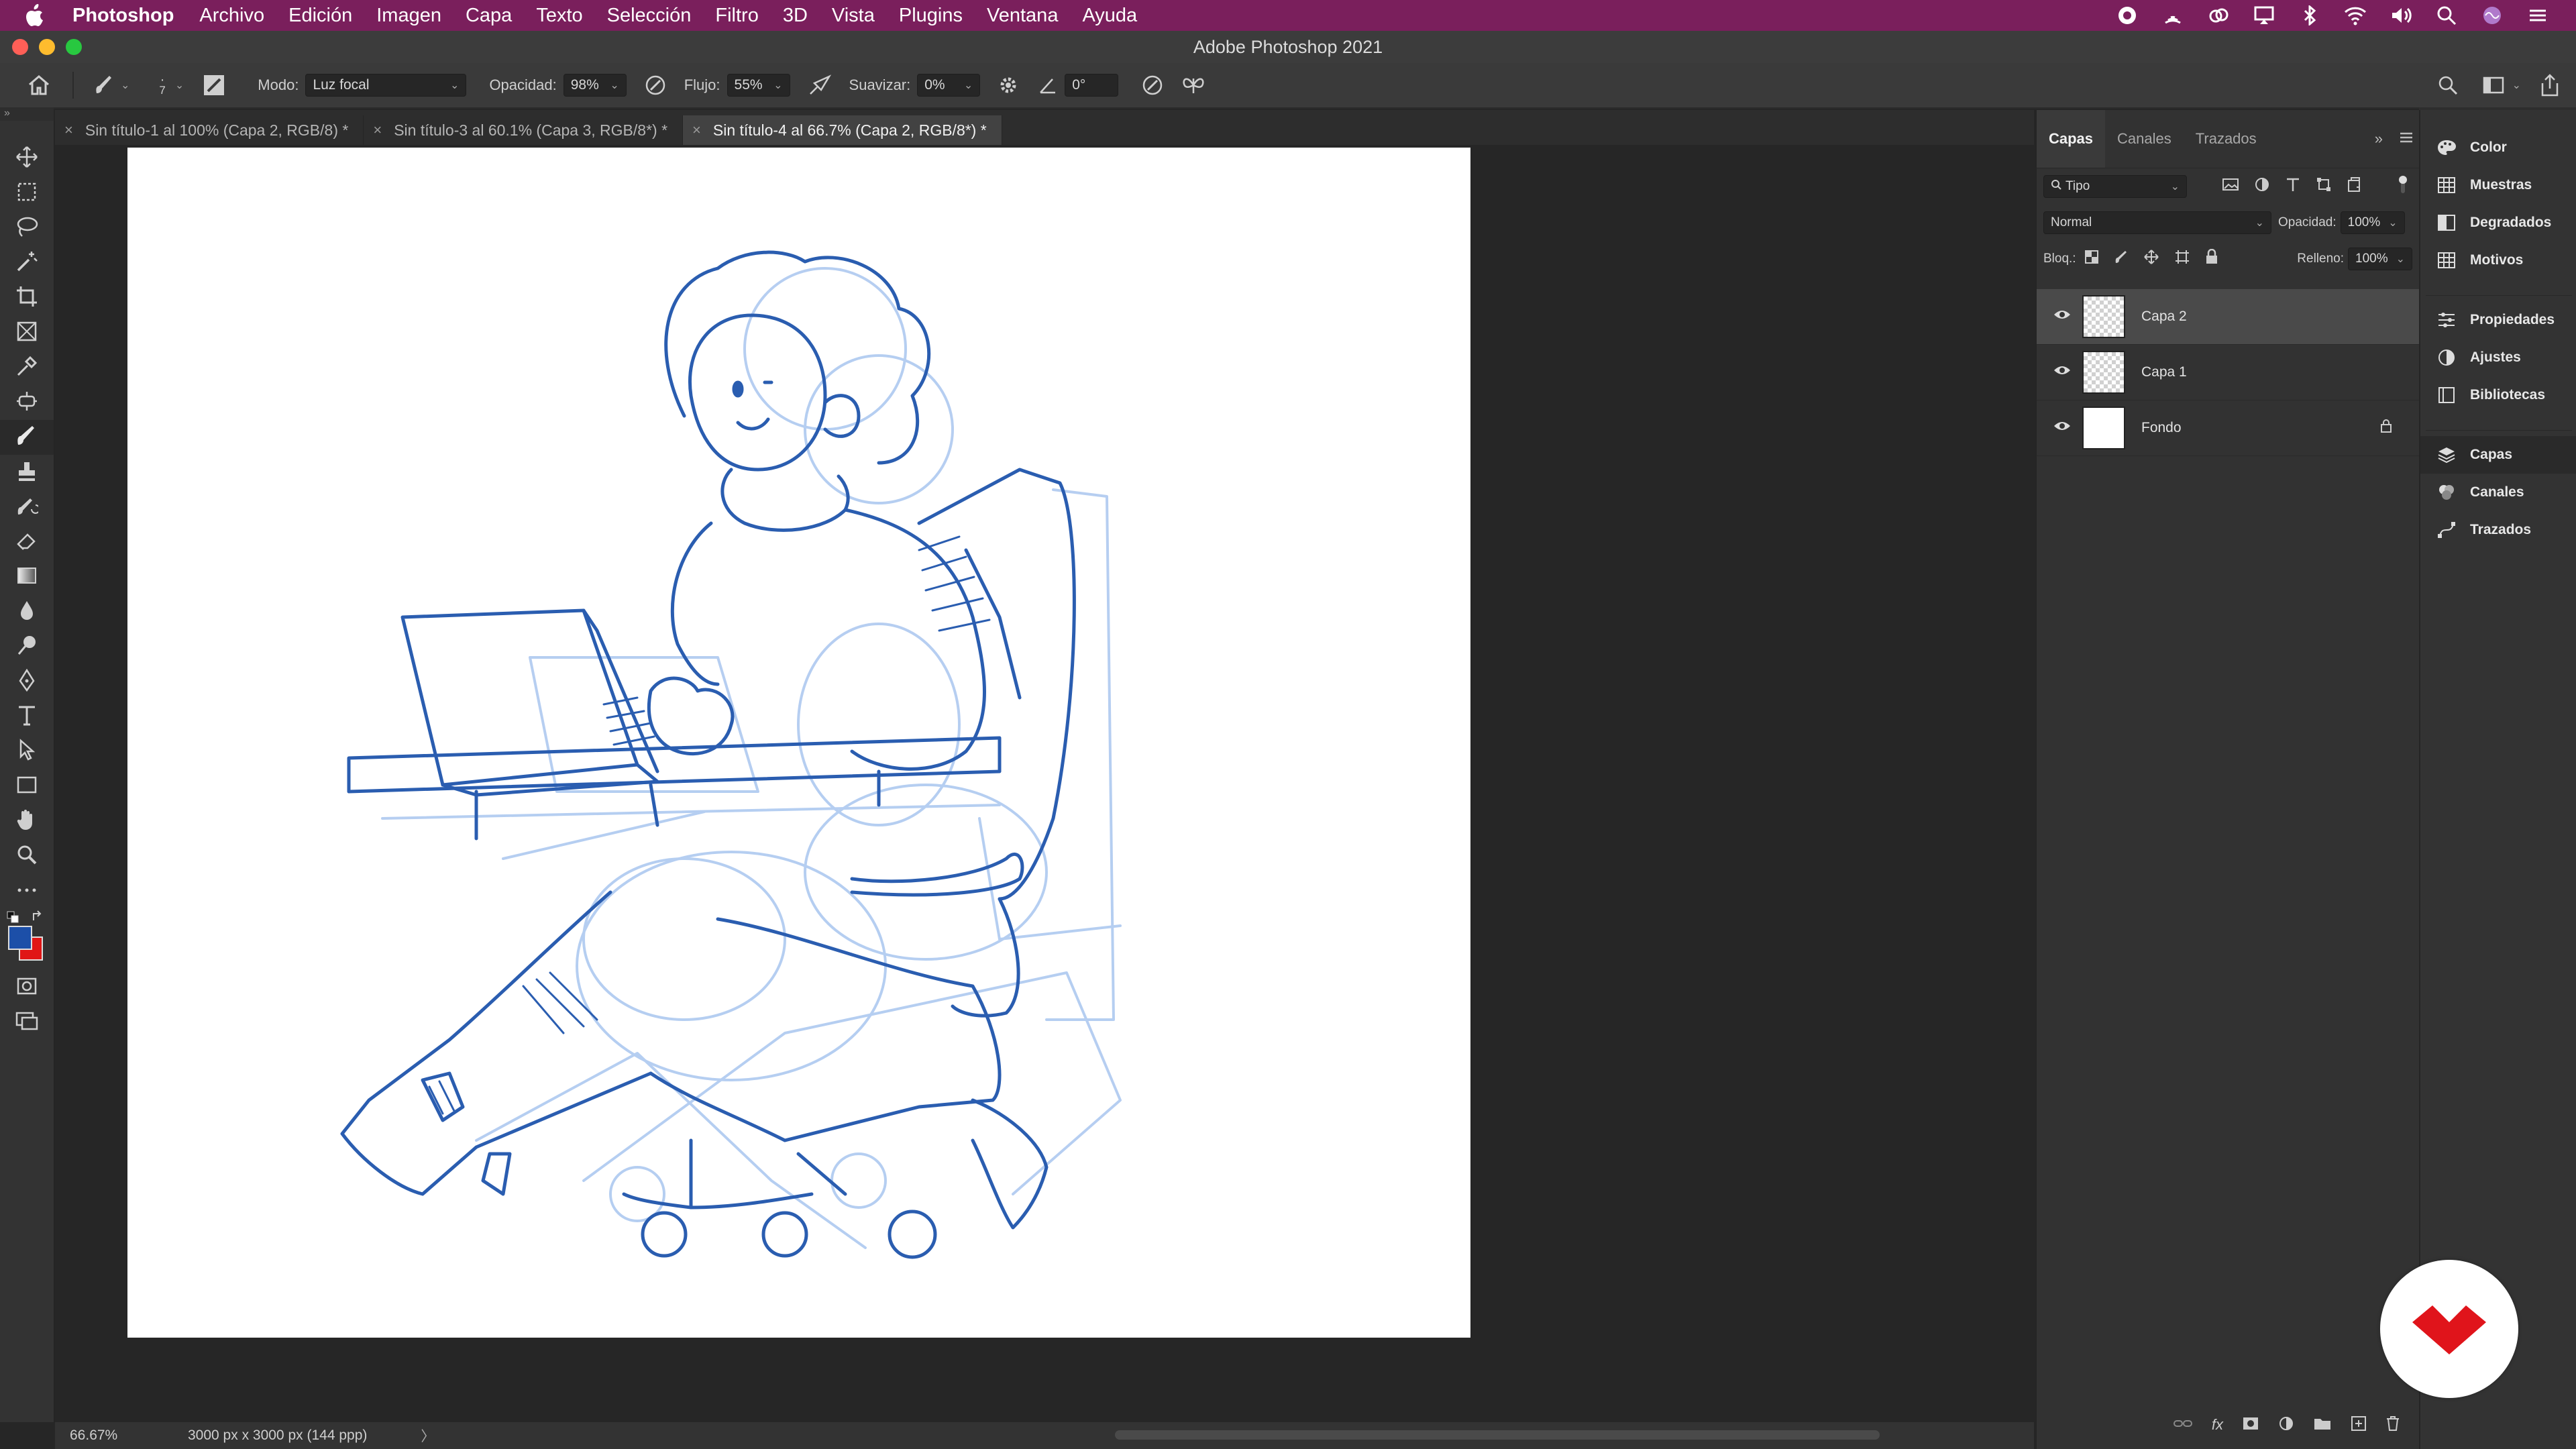 The image size is (2576, 1449). Describe the element at coordinates (2446, 15) in the screenshot. I see `spotlight-search-icon` at that location.